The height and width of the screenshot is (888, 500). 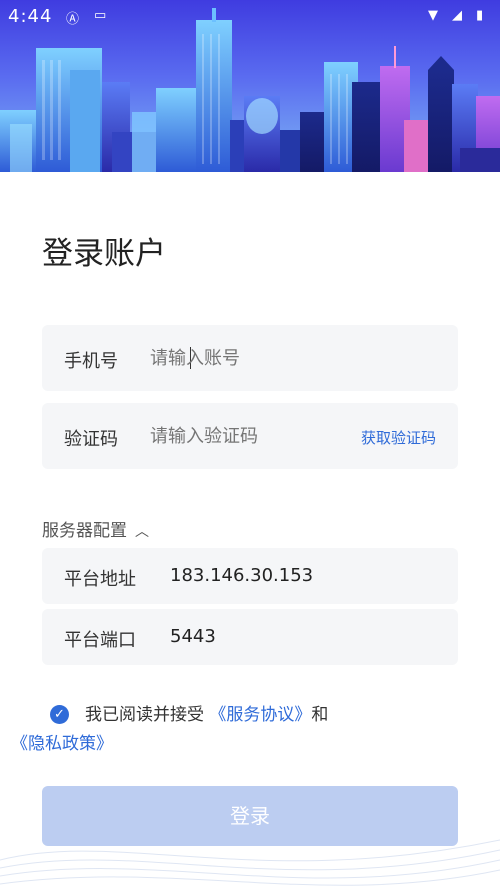 I want to click on platform-port-value: 5443, so click(x=193, y=636).